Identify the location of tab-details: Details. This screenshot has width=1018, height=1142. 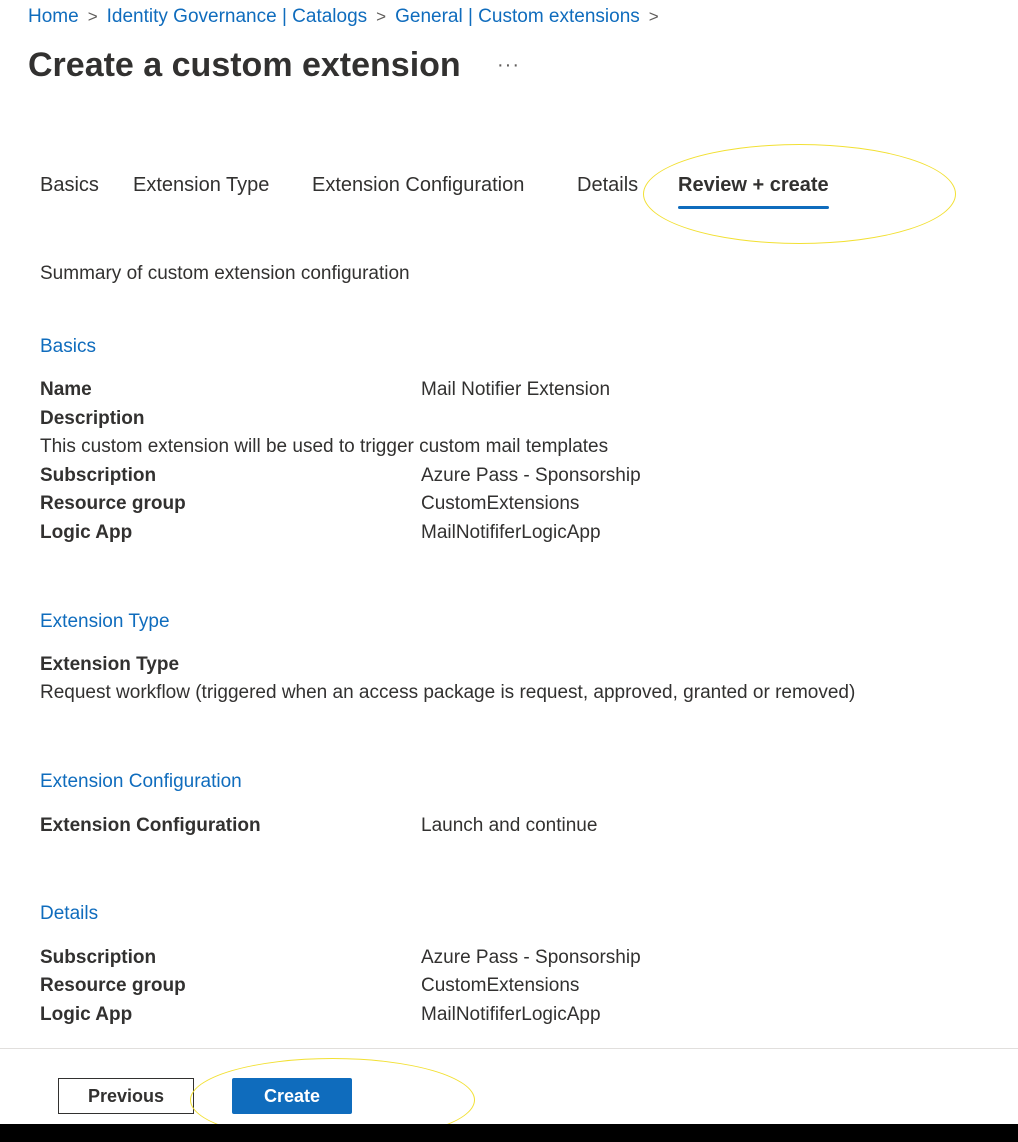
(607, 185).